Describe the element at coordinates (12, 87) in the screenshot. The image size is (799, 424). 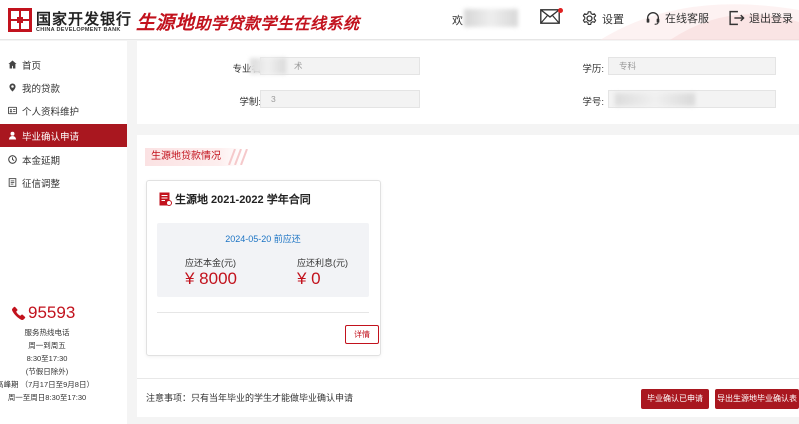
I see `location-icon` at that location.